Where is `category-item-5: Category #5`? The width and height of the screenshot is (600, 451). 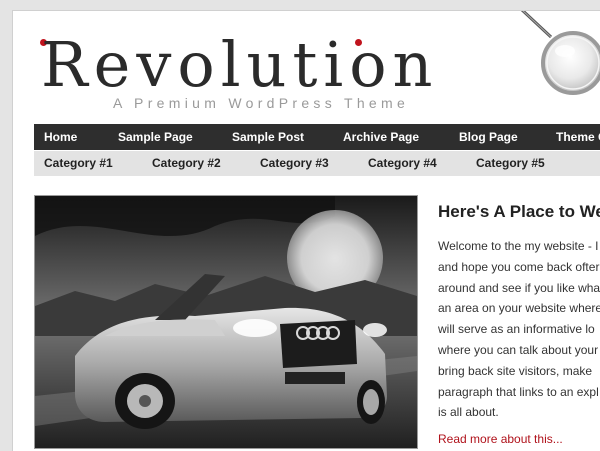 category-item-5: Category #5 is located at coordinates (510, 163).